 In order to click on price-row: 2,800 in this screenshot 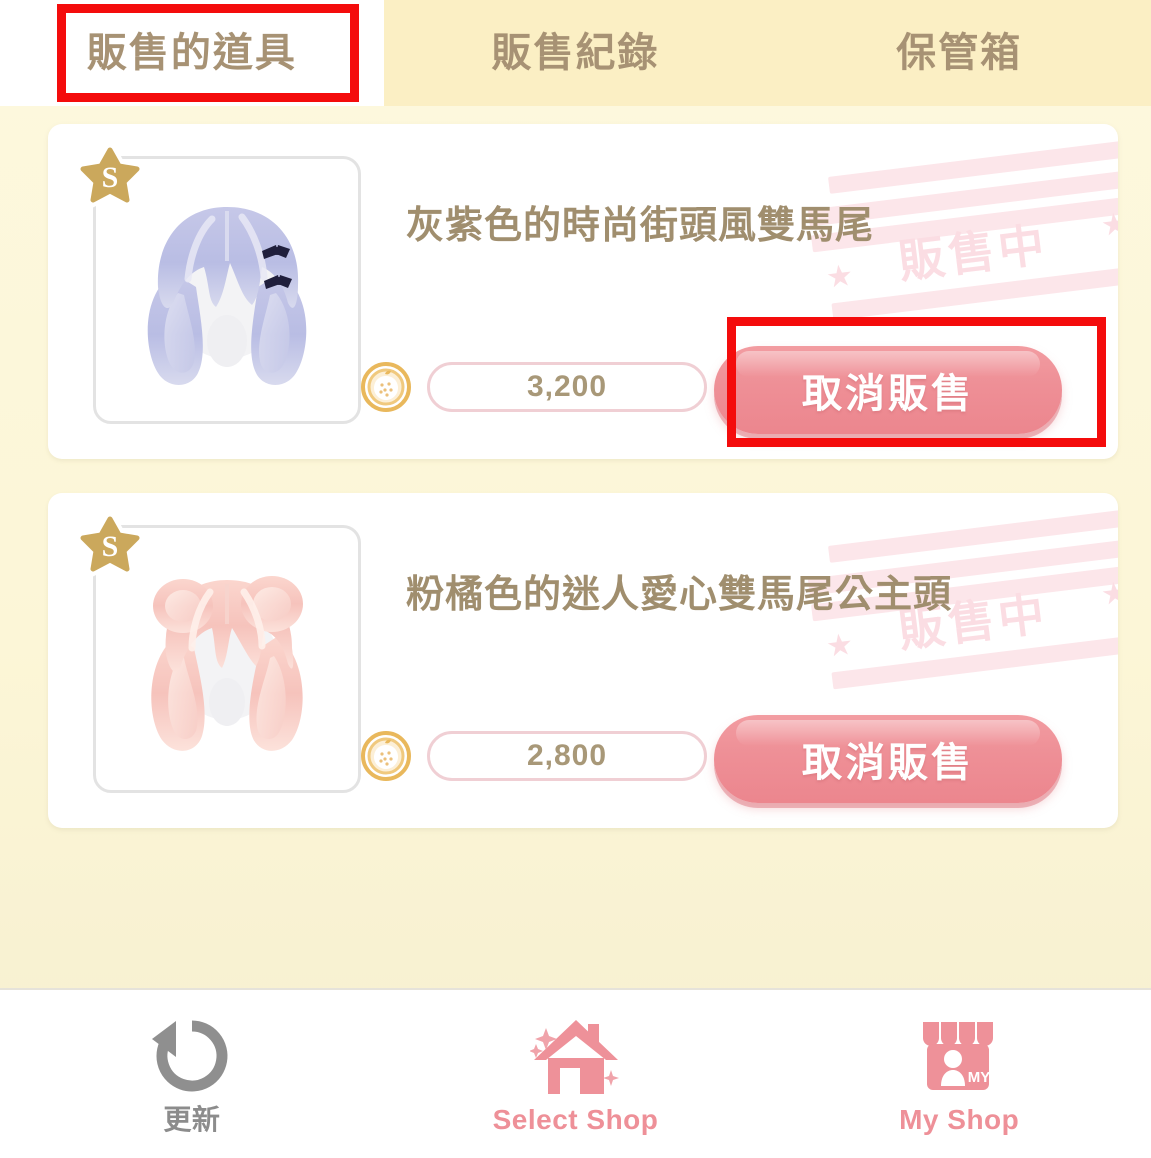, I will do `click(534, 756)`.